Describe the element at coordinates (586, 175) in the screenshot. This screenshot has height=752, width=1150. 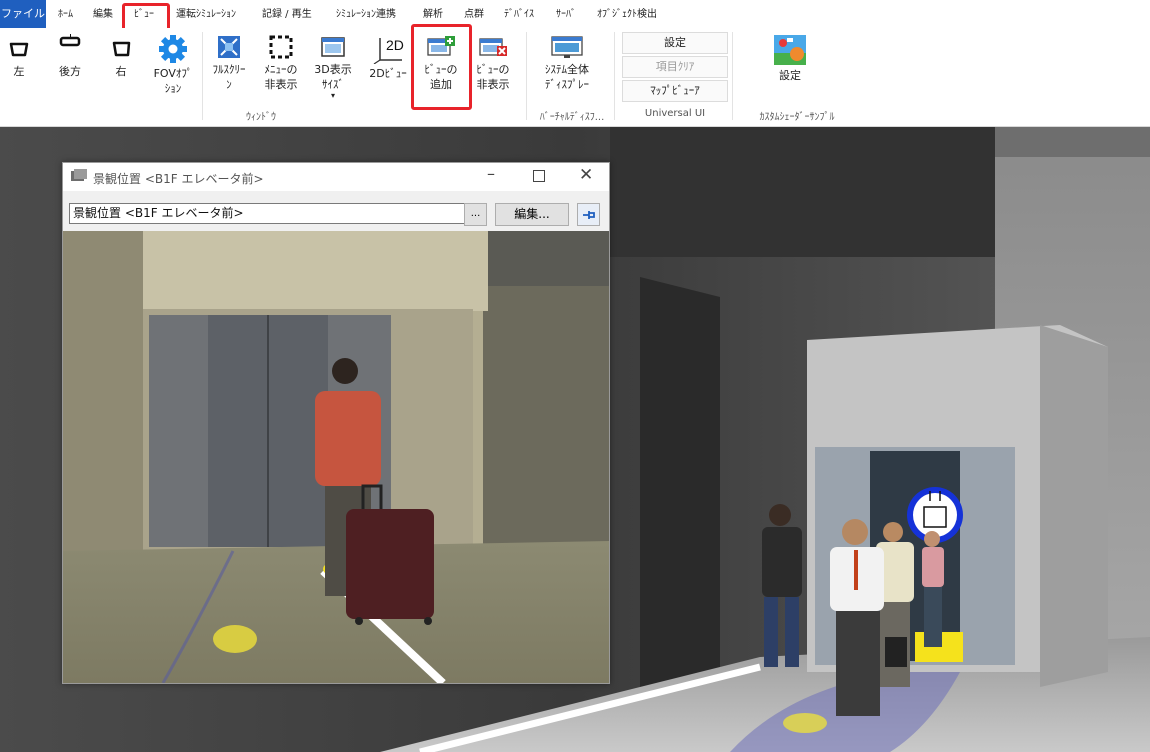
I see `close-icon: ✕` at that location.